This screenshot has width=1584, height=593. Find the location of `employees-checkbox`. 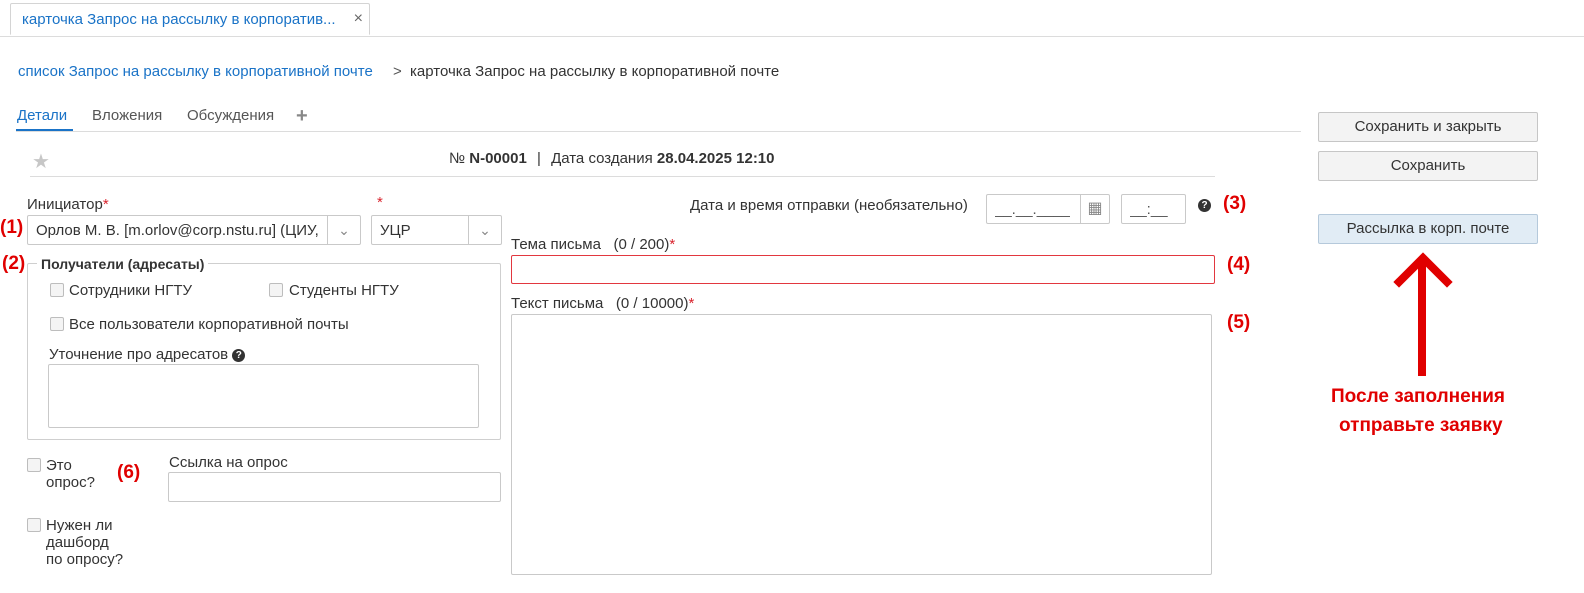

employees-checkbox is located at coordinates (57, 290).